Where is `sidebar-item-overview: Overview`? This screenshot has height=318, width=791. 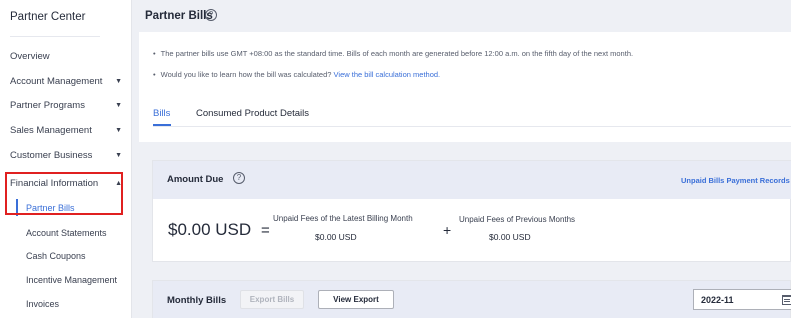 sidebar-item-overview: Overview is located at coordinates (66, 57).